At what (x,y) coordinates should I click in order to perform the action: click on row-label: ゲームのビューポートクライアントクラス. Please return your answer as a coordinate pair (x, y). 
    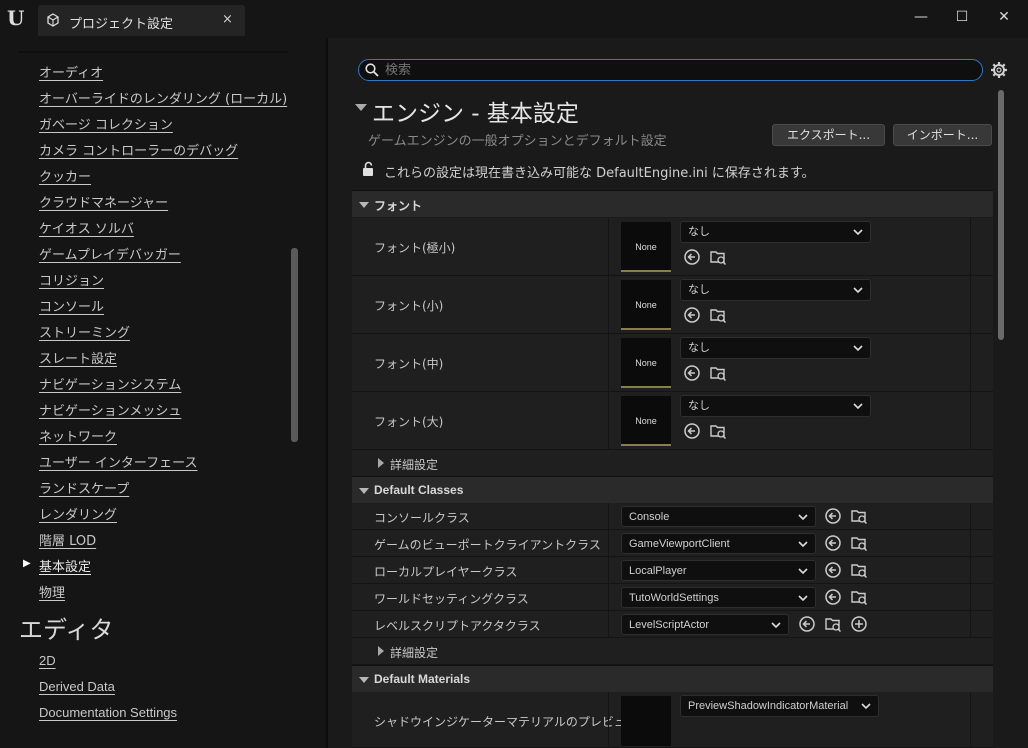
    Looking at the image, I should click on (487, 545).